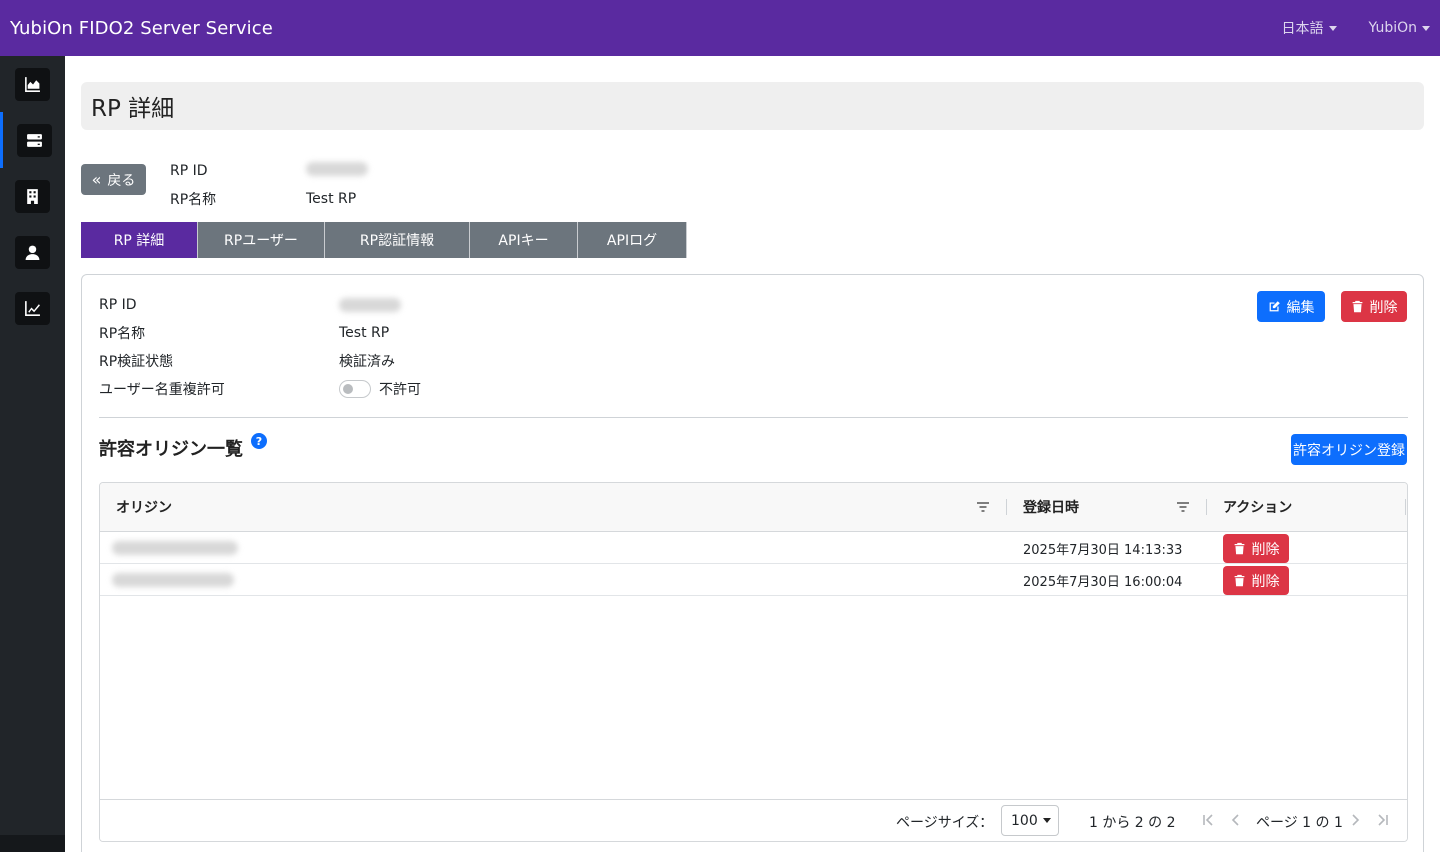 This screenshot has height=852, width=1440. What do you see at coordinates (1356, 28) in the screenshot?
I see `top-nav: 日本語 YubiOn` at bounding box center [1356, 28].